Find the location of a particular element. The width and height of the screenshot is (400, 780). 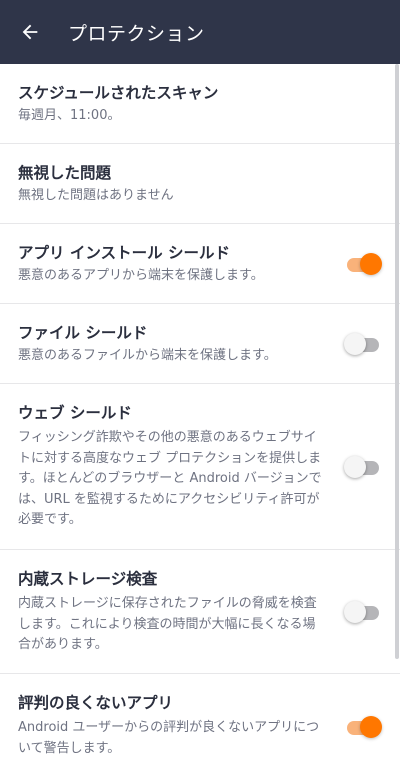

setting-title: 内蔵ストレージ検査 is located at coordinates (88, 579).